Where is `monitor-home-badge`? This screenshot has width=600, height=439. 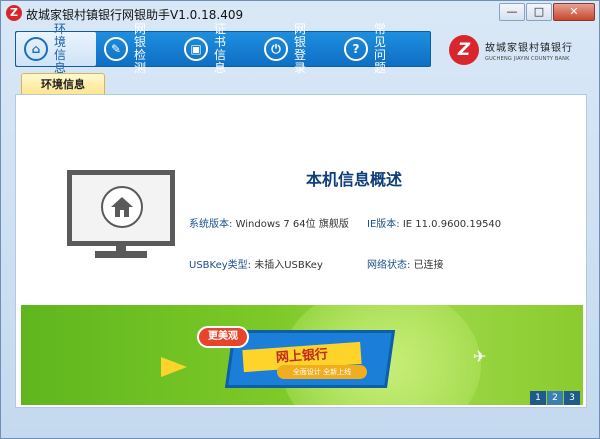 monitor-home-badge is located at coordinates (122, 207).